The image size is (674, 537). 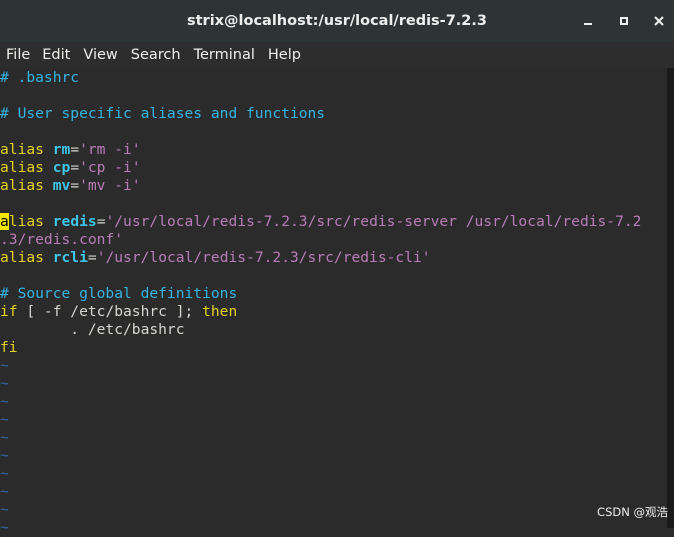 I want to click on menu-search: Search, so click(x=156, y=55).